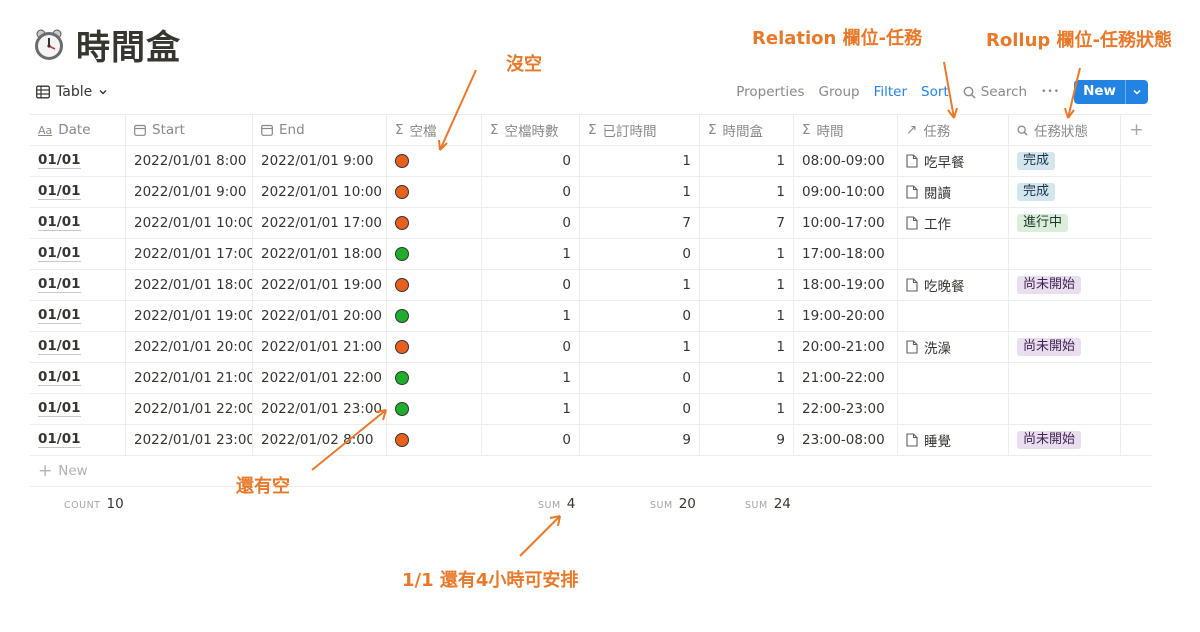  Describe the element at coordinates (837, 38) in the screenshot. I see `annotation-relation: Relation 欄位-任務` at that location.